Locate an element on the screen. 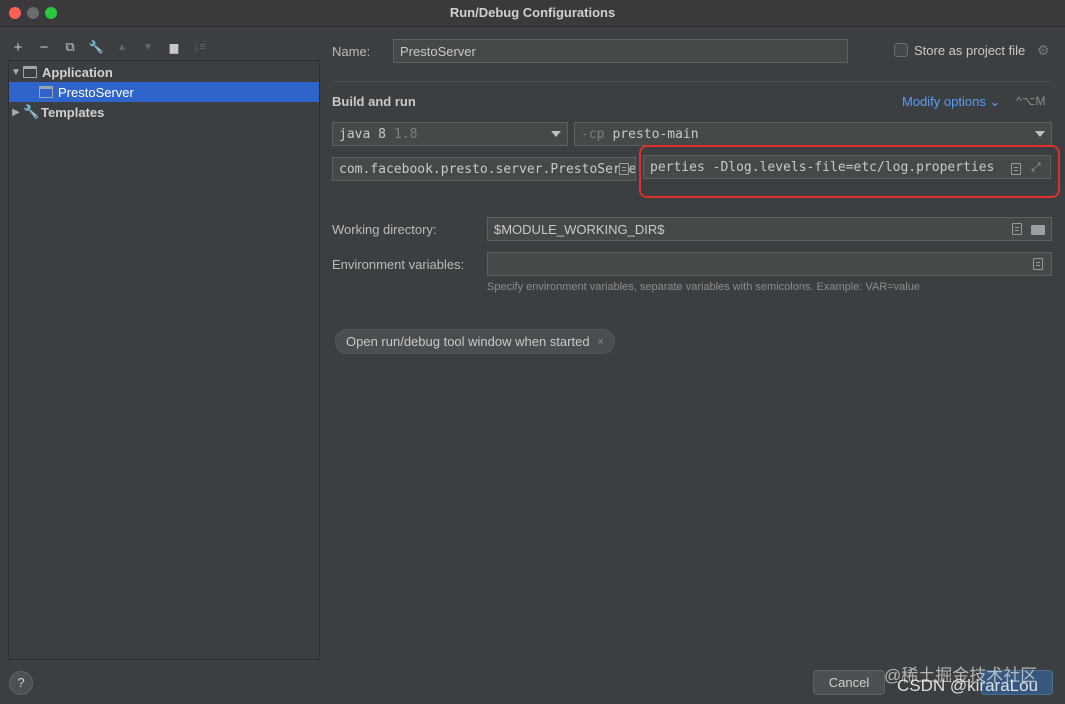 Image resolution: width=1065 pixels, height=704 pixels. main-class-value: com.facebook.presto.server.PrestoServer is located at coordinates (487, 169).